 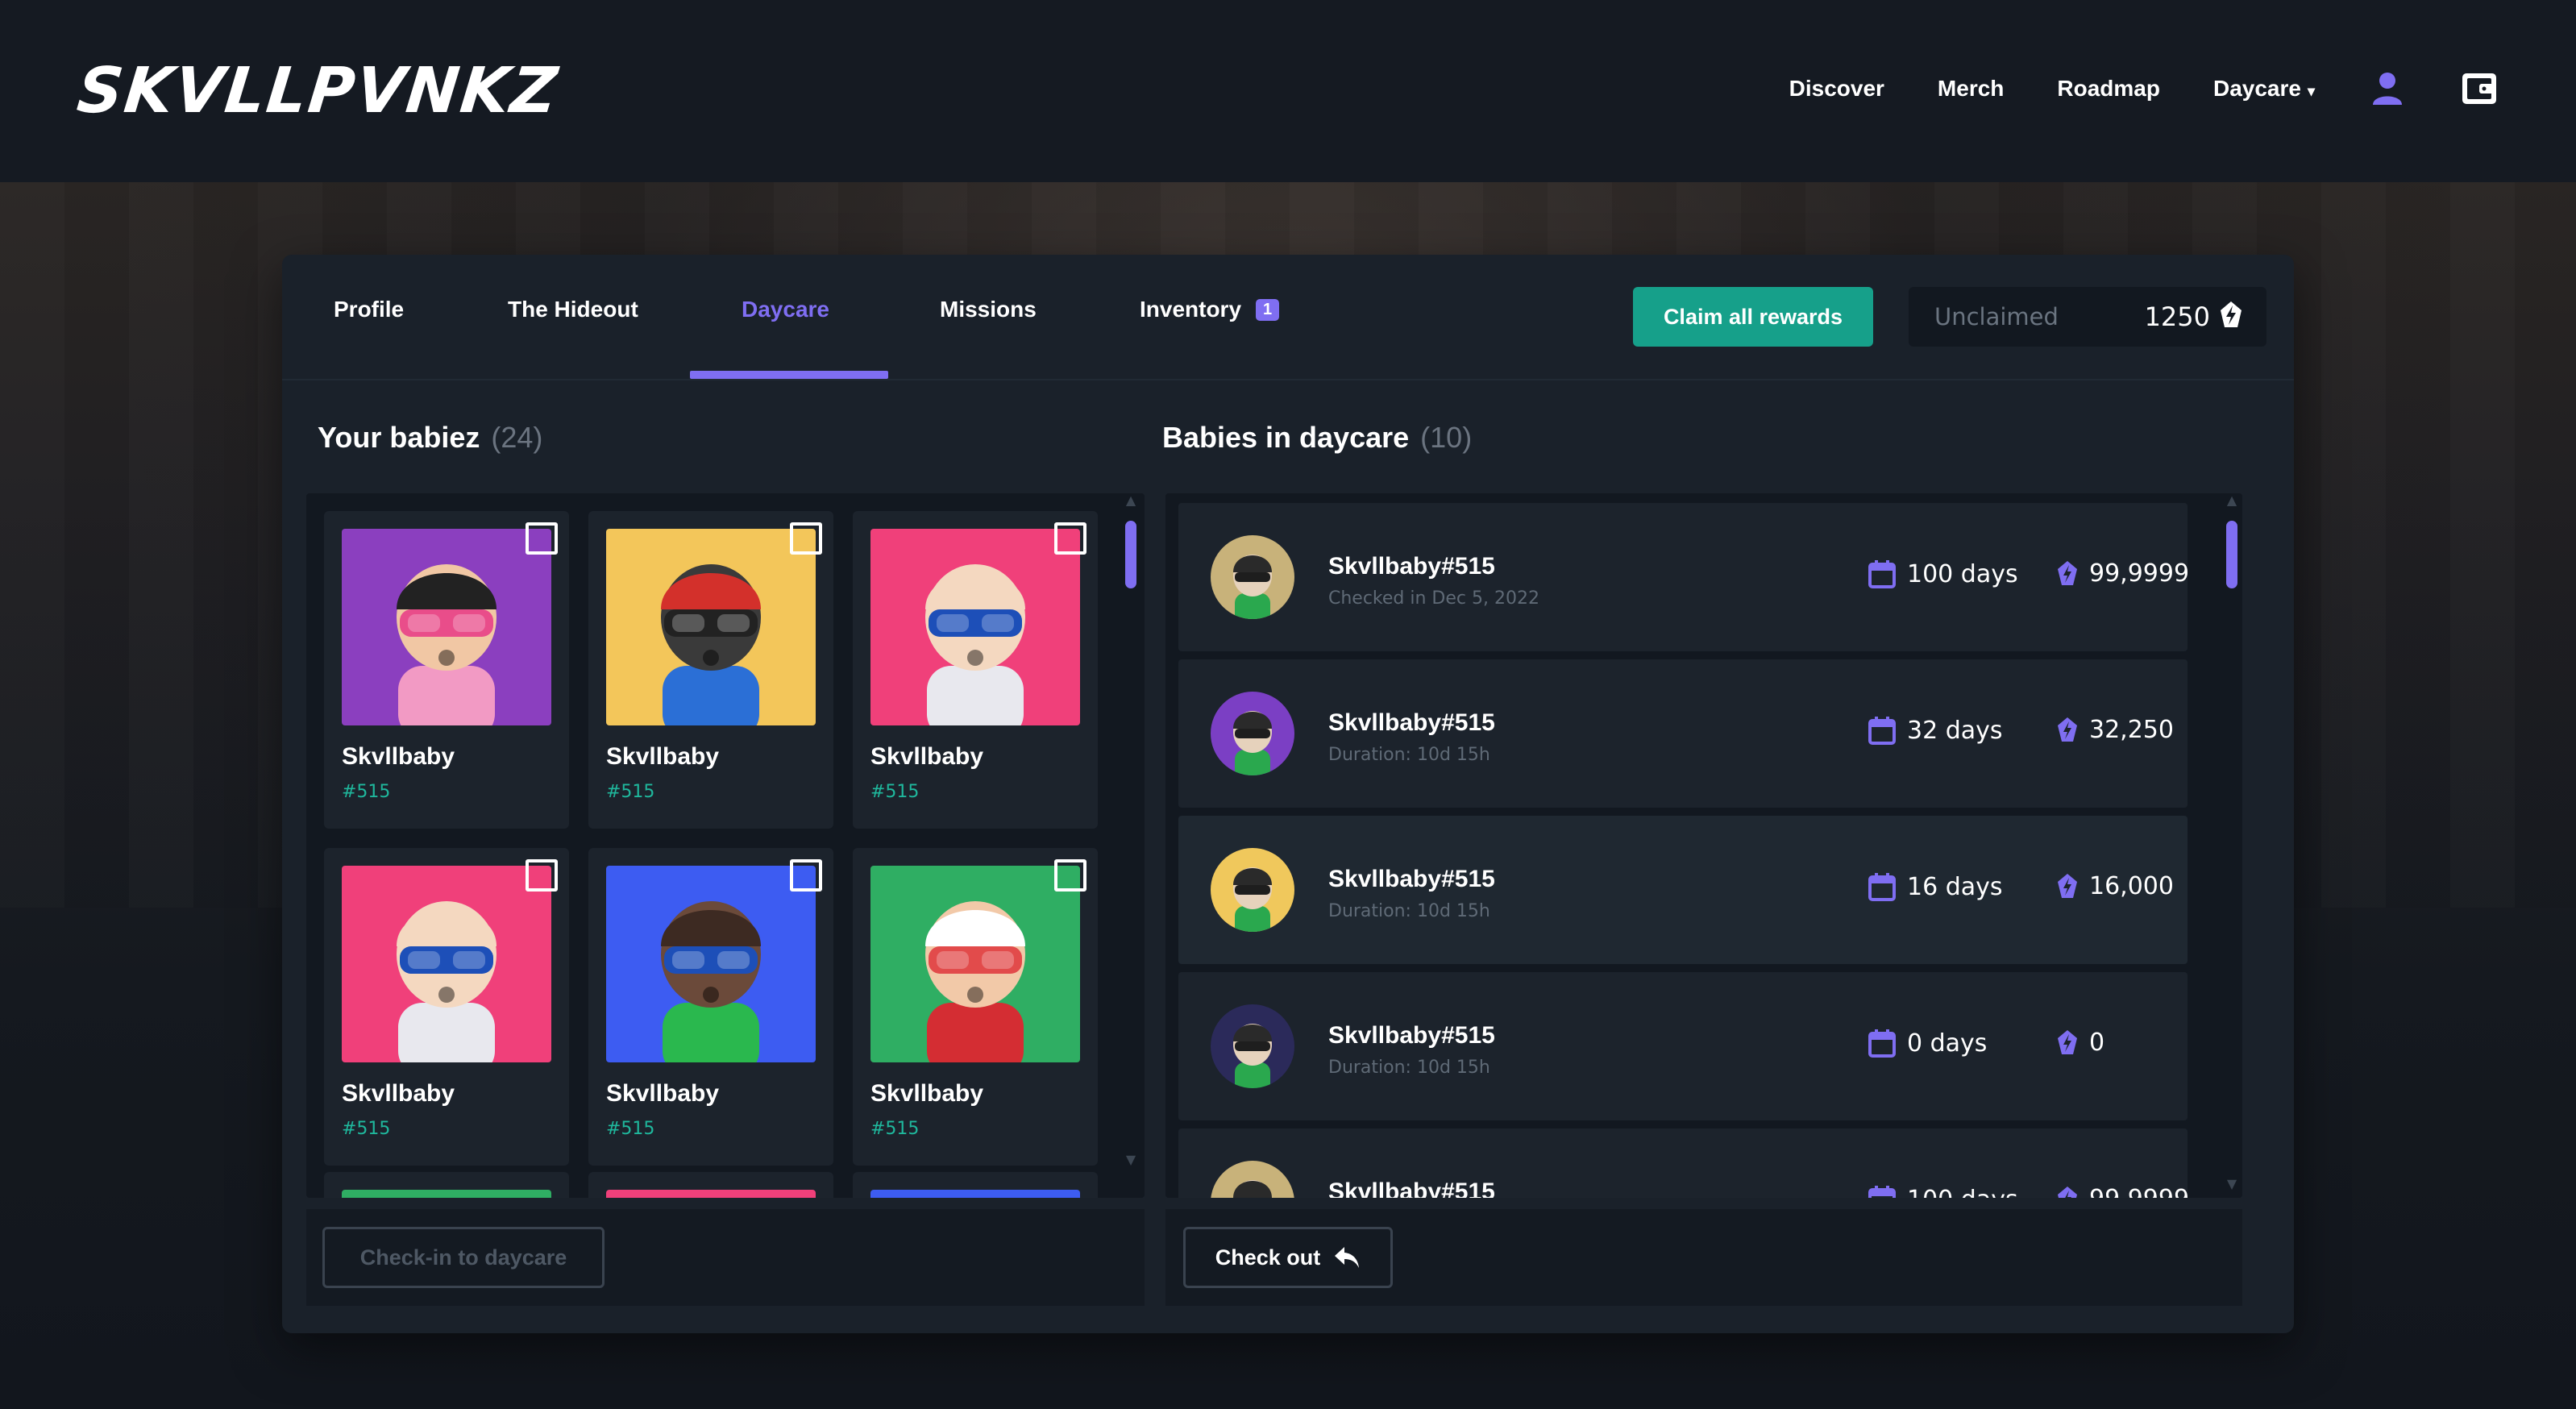 What do you see at coordinates (1347, 1257) in the screenshot?
I see `reply-arrow-icon` at bounding box center [1347, 1257].